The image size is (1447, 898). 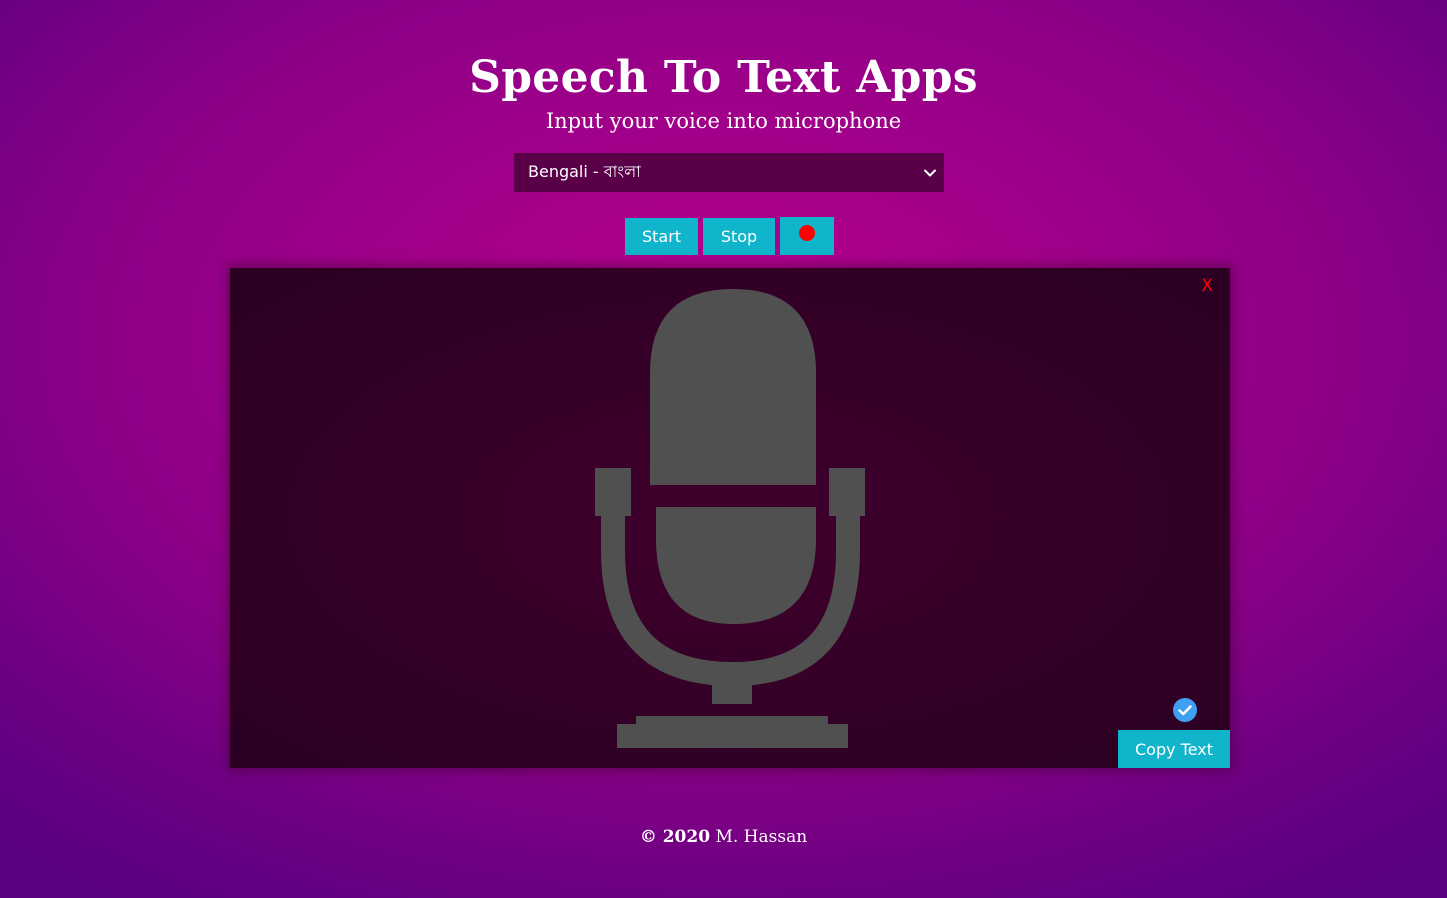 I want to click on record-button, so click(x=807, y=236).